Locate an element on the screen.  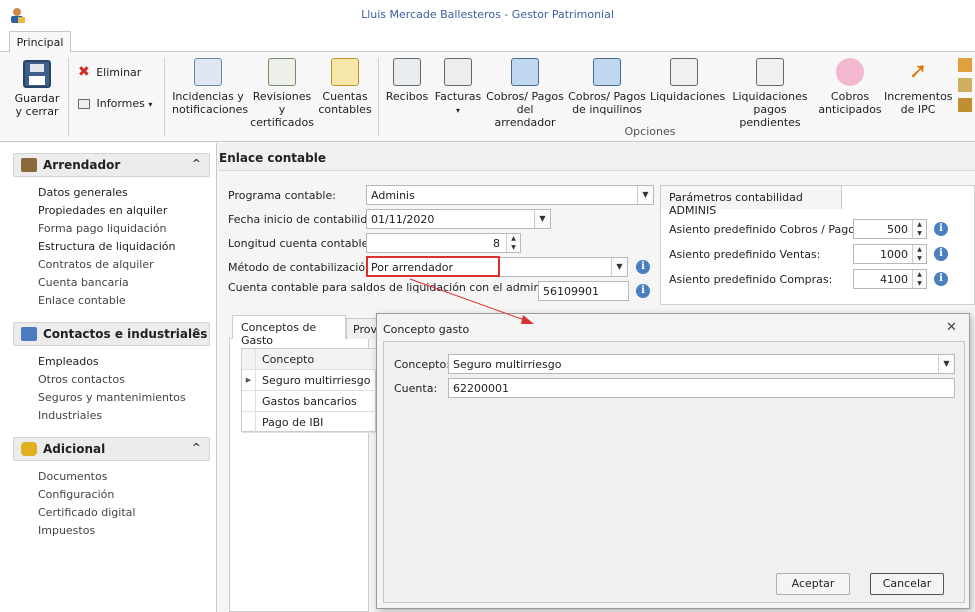
nav-contratos: Contratos de alquiler is located at coordinates (96, 264).